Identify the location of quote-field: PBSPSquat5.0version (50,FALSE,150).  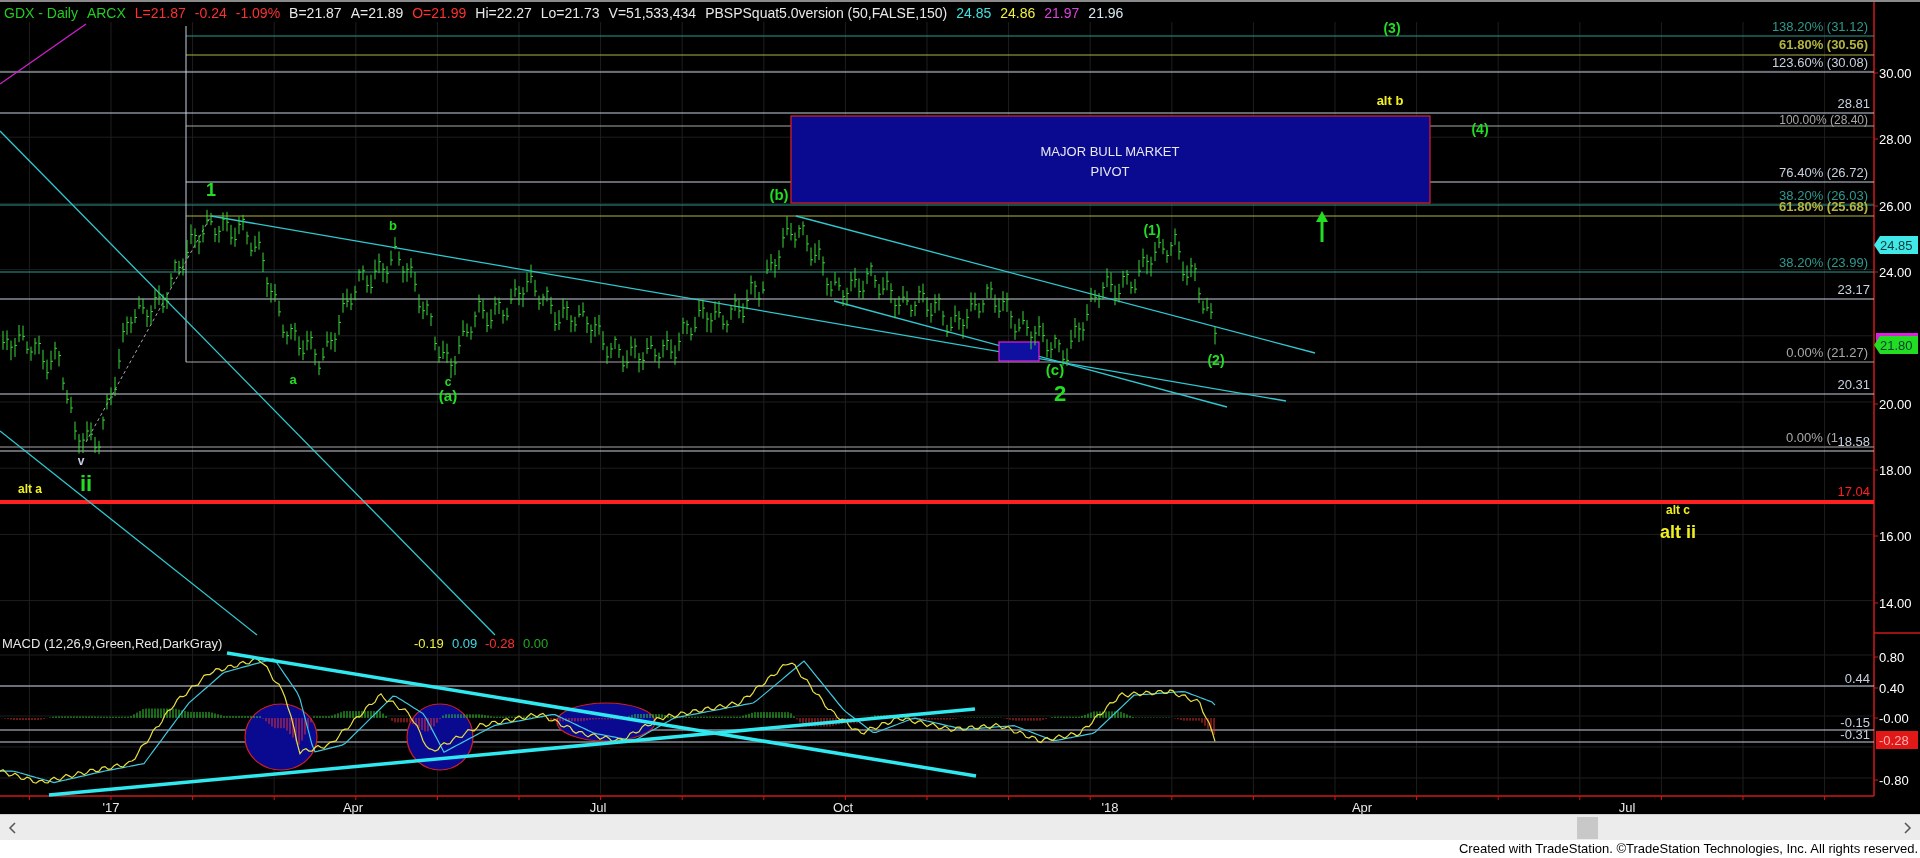
(826, 13).